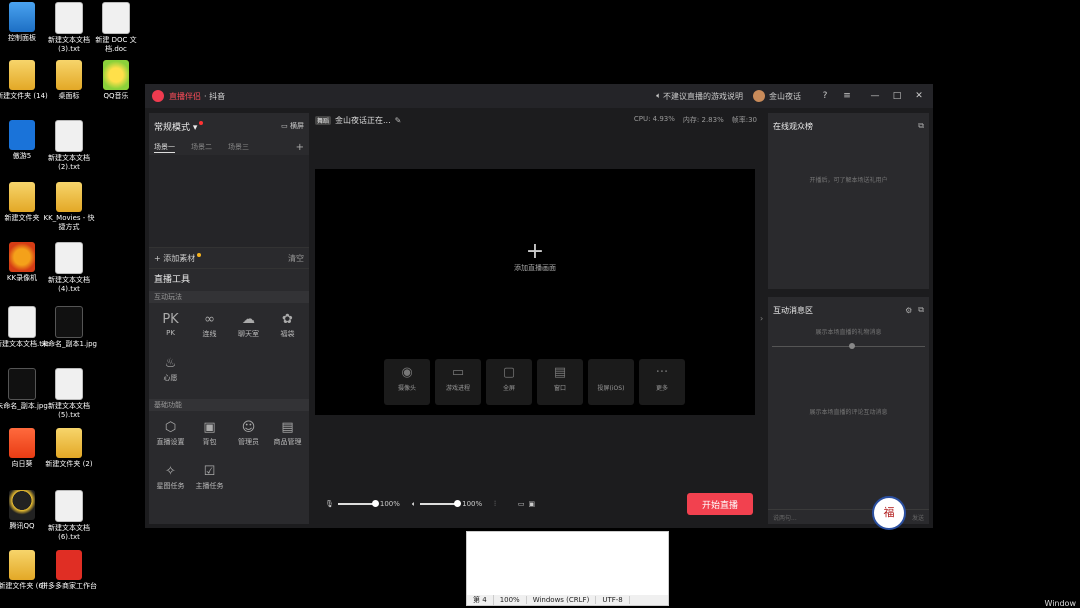 Image resolution: width=1080 pixels, height=608 pixels. Describe the element at coordinates (69, 394) in the screenshot. I see `desktop-icon: 新建文本文档 (5).txt` at that location.